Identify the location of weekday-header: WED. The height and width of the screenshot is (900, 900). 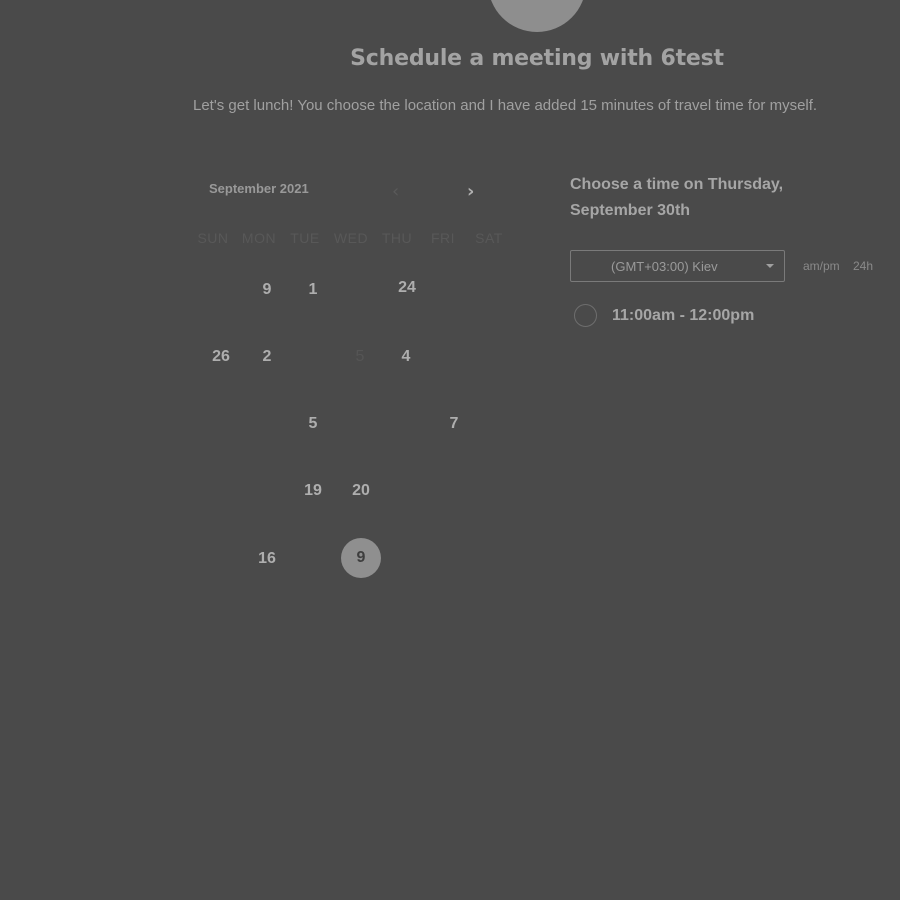
(351, 238).